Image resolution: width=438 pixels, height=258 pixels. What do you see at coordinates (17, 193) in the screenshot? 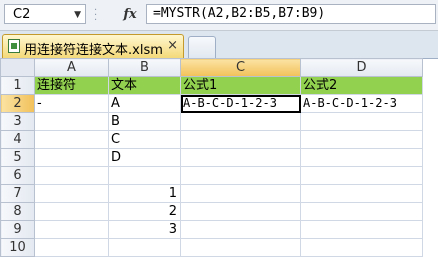
I see `row-header: 7` at bounding box center [17, 193].